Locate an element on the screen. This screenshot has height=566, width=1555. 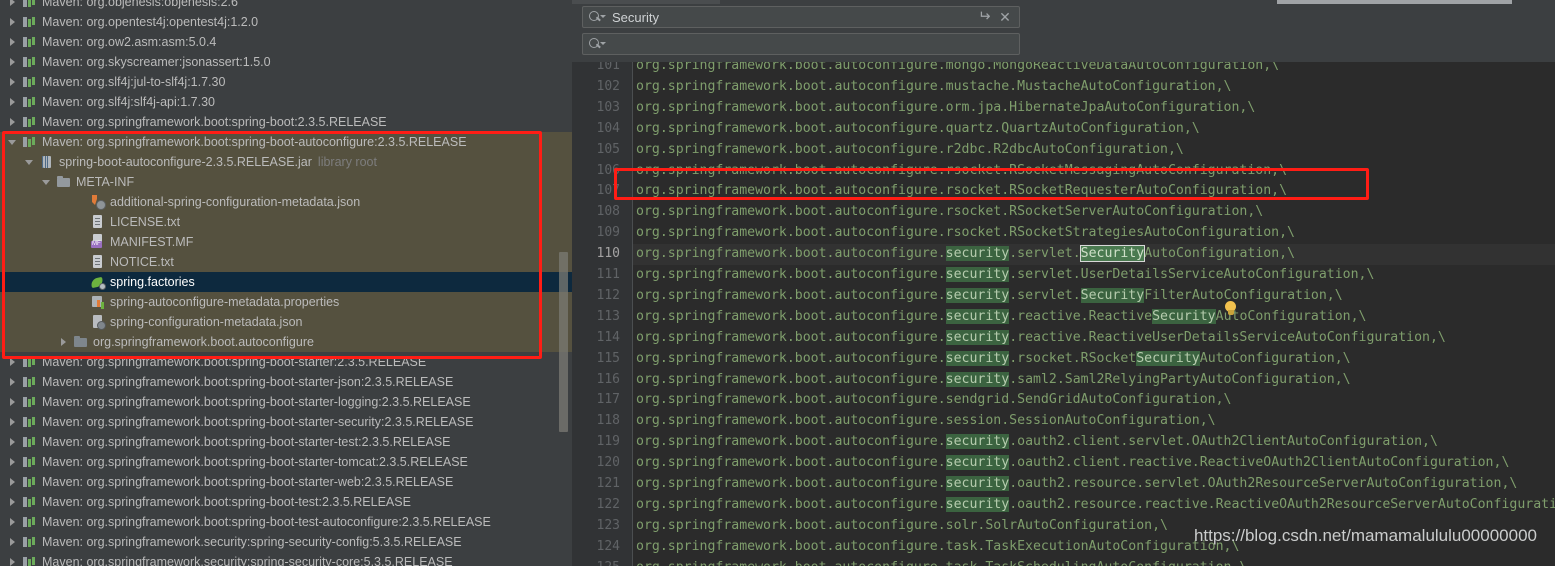
tree-row: Maven: org.slf4j:jul-to-slf4j:1.7.30 is located at coordinates (286, 82).